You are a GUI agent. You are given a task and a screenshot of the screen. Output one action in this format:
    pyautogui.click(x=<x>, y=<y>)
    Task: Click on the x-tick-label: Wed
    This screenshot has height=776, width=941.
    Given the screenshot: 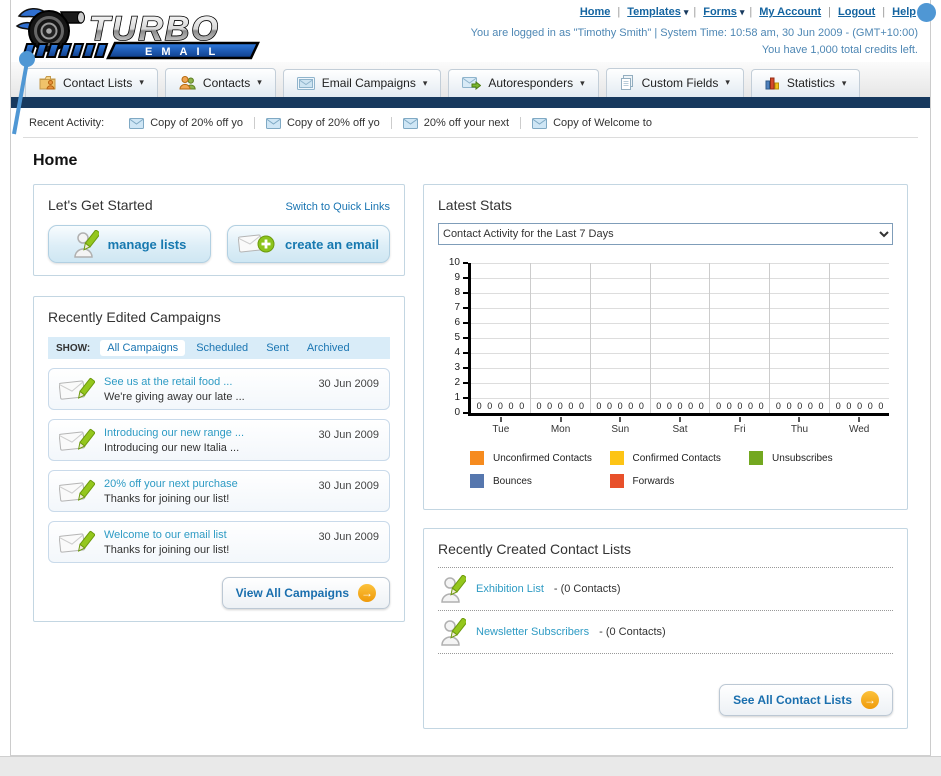 What is the action you would take?
    pyautogui.click(x=859, y=426)
    